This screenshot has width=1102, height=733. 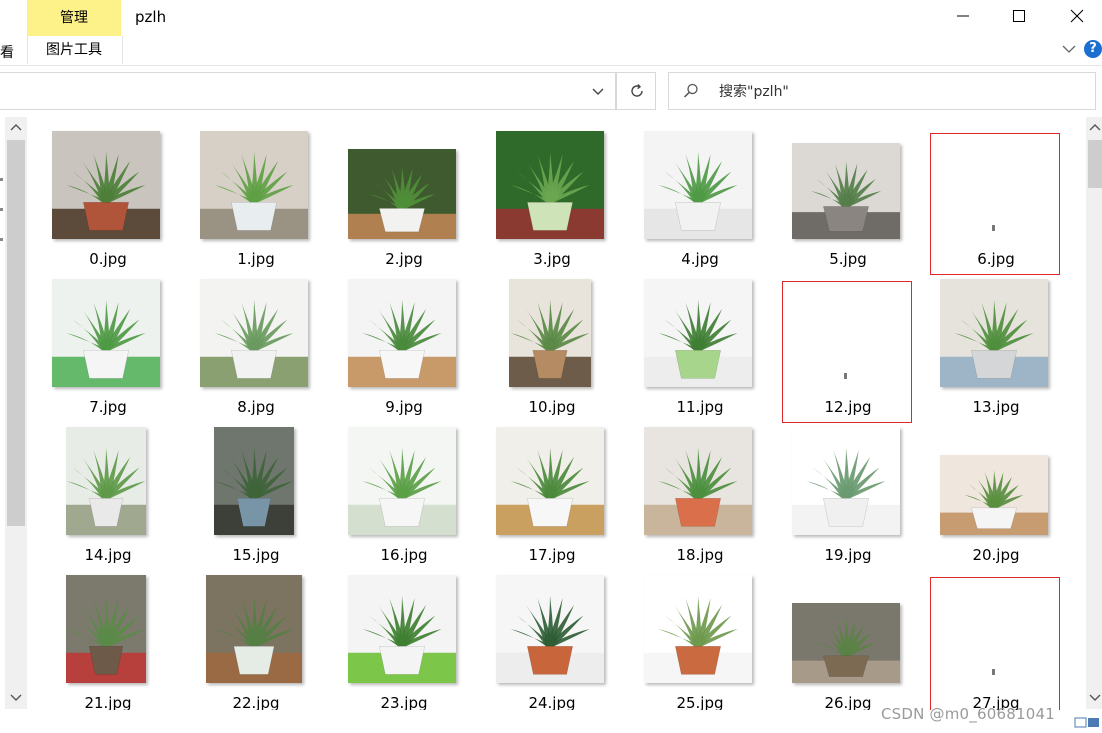 I want to click on file-name-label: 14.jpg, so click(x=108, y=555).